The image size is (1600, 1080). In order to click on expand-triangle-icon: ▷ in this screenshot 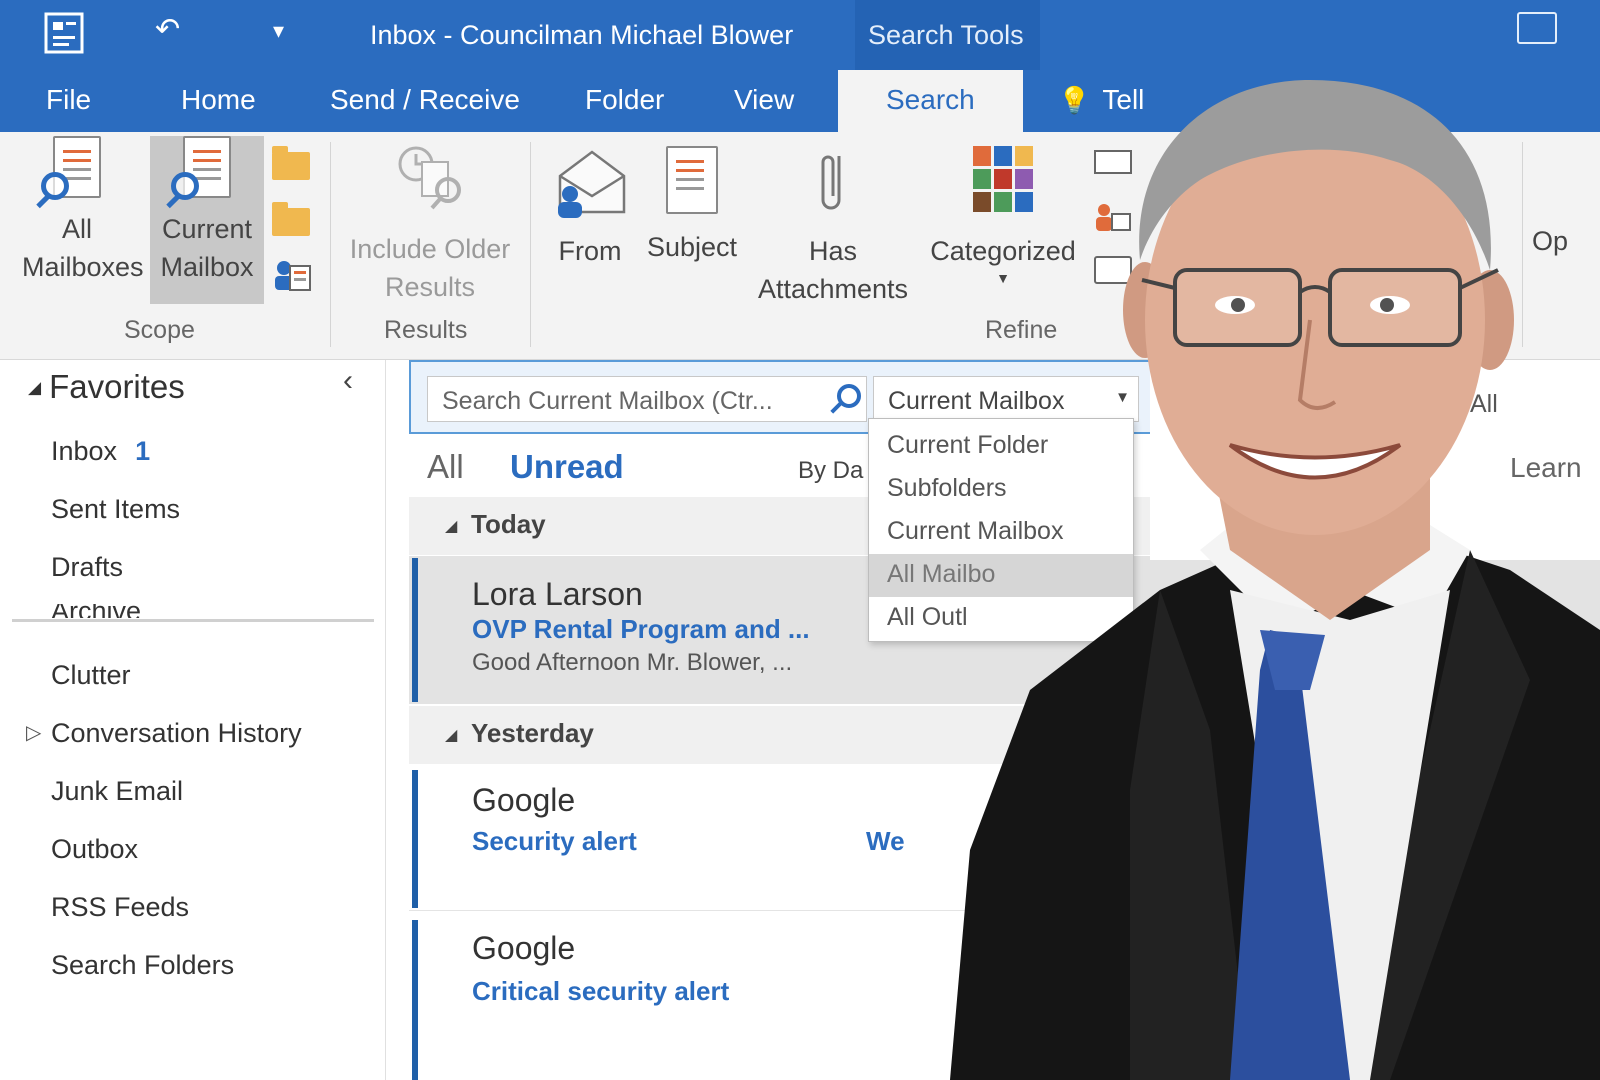, I will do `click(33, 732)`.